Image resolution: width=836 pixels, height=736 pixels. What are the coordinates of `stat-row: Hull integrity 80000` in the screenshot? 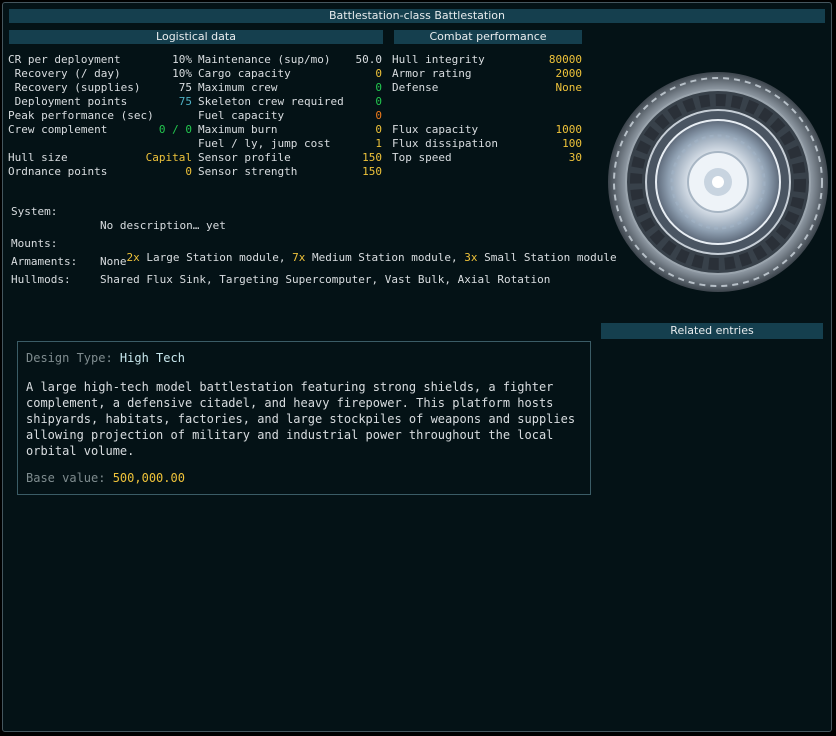 It's located at (487, 60).